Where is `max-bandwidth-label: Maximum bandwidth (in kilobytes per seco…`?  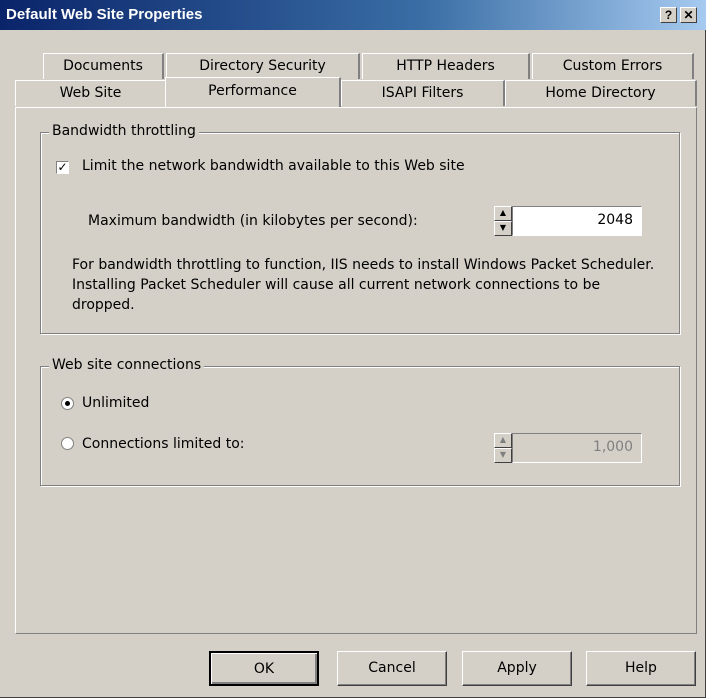 max-bandwidth-label: Maximum bandwidth (in kilobytes per seco… is located at coordinates (253, 221).